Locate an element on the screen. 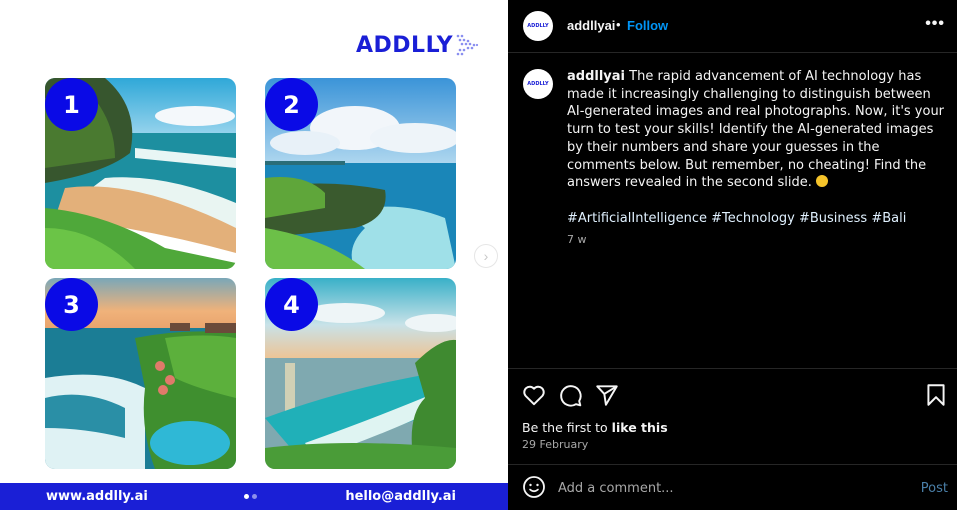 This screenshot has height=510, width=957. brand-name: ADDLLY is located at coordinates (405, 45).